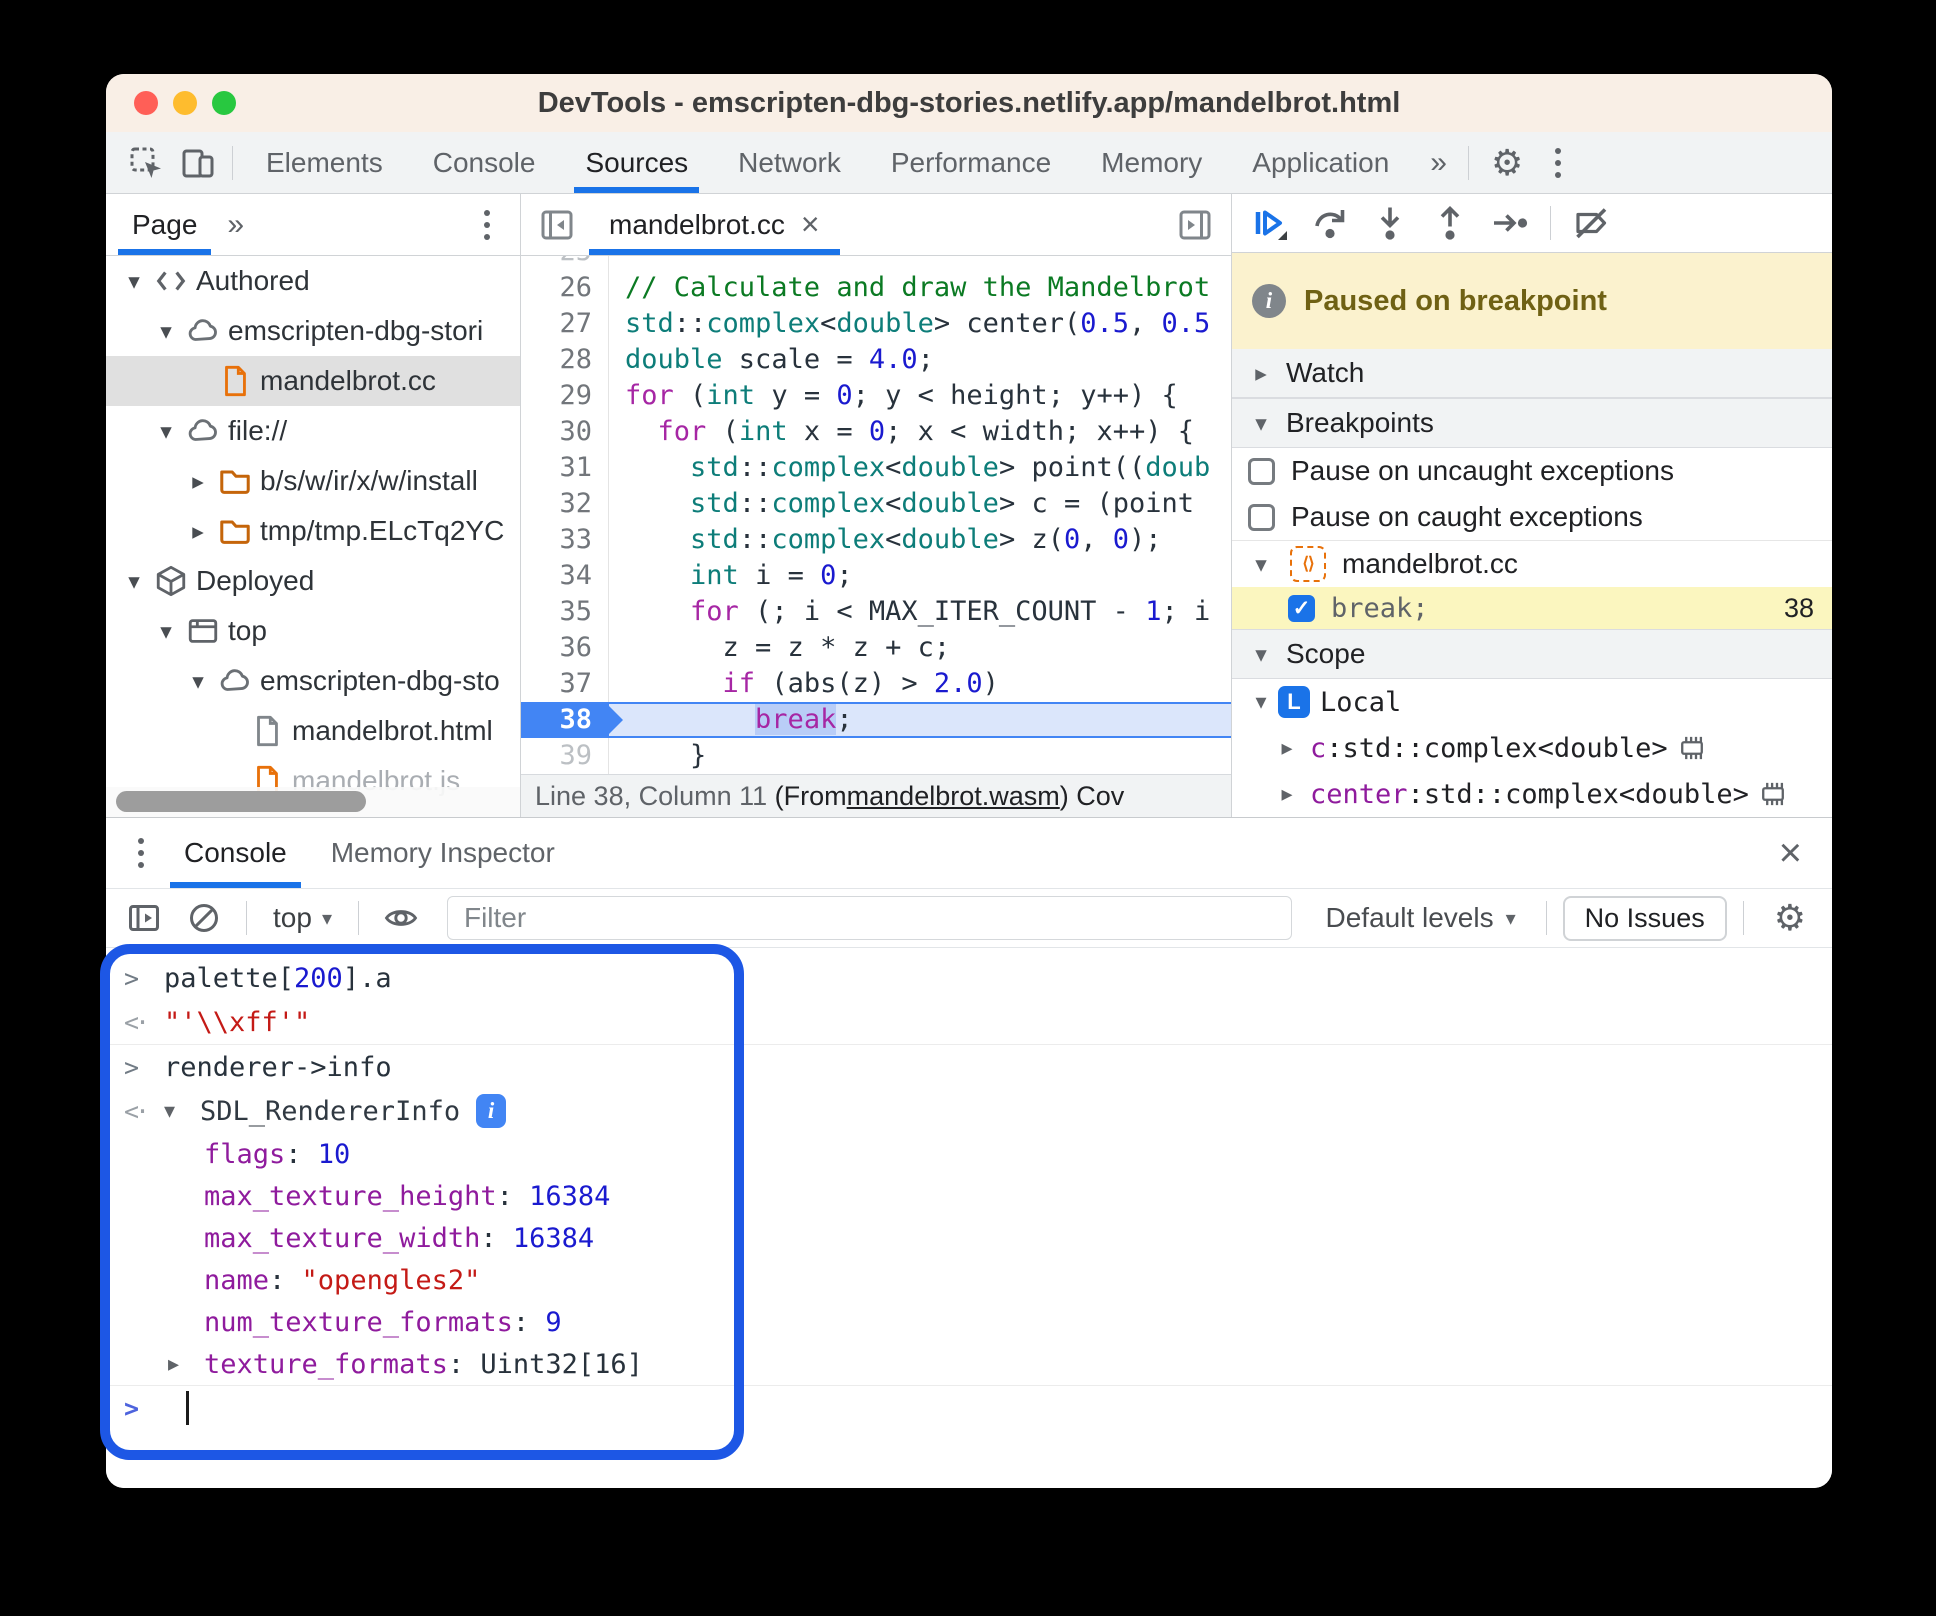 The height and width of the screenshot is (1616, 1936). Describe the element at coordinates (185, 103) in the screenshot. I see `minimize-window-button` at that location.